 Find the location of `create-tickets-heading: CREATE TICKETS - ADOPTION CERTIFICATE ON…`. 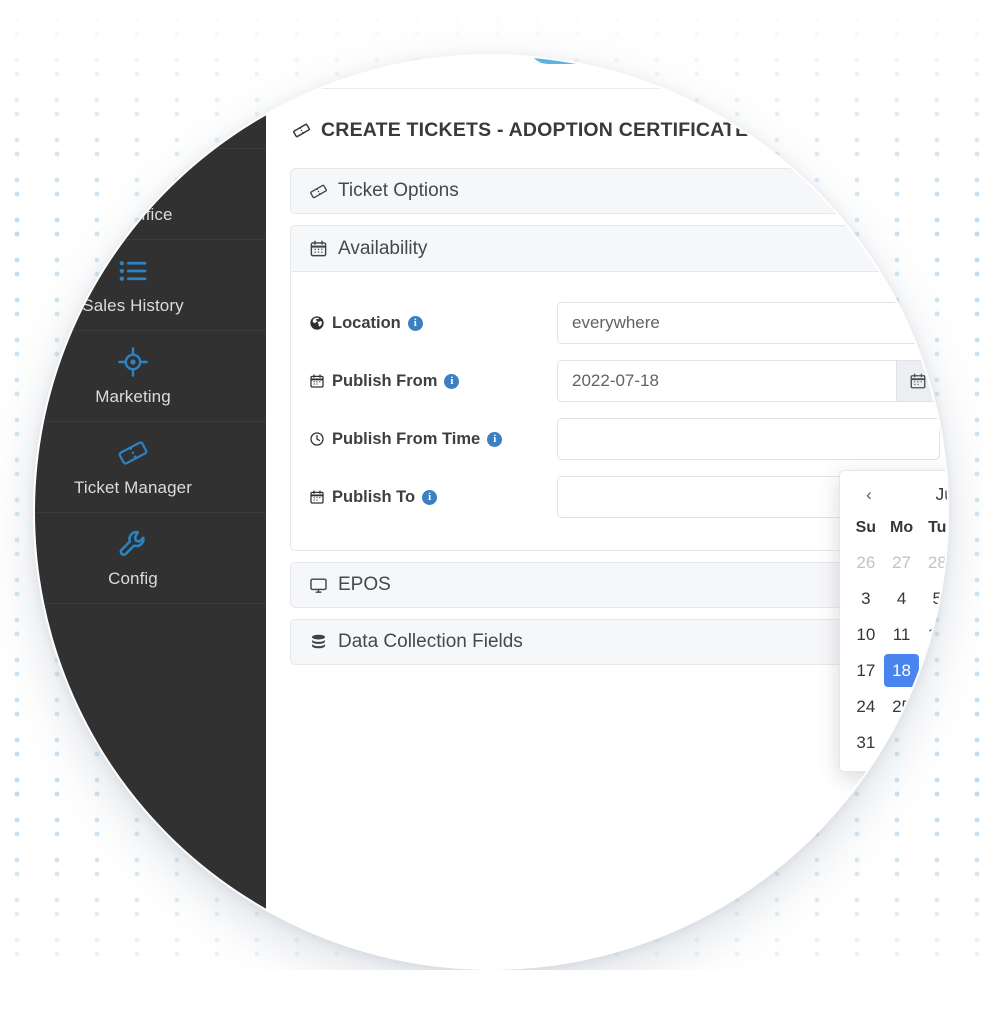

create-tickets-heading: CREATE TICKETS - ADOPTION CERTIFICATE ON… is located at coordinates (606, 115).